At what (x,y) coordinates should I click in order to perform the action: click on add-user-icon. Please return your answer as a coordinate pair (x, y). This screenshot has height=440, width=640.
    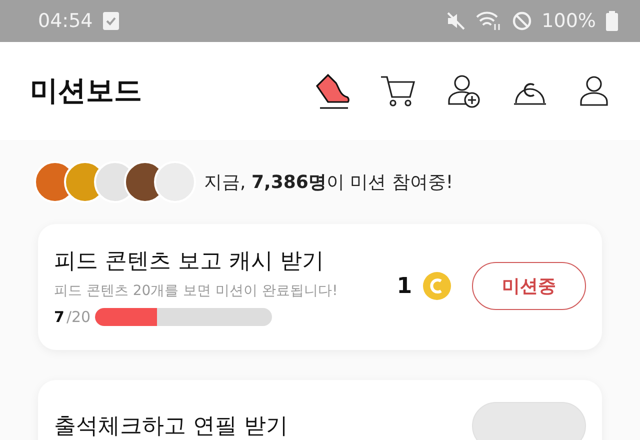
    Looking at the image, I should click on (464, 91).